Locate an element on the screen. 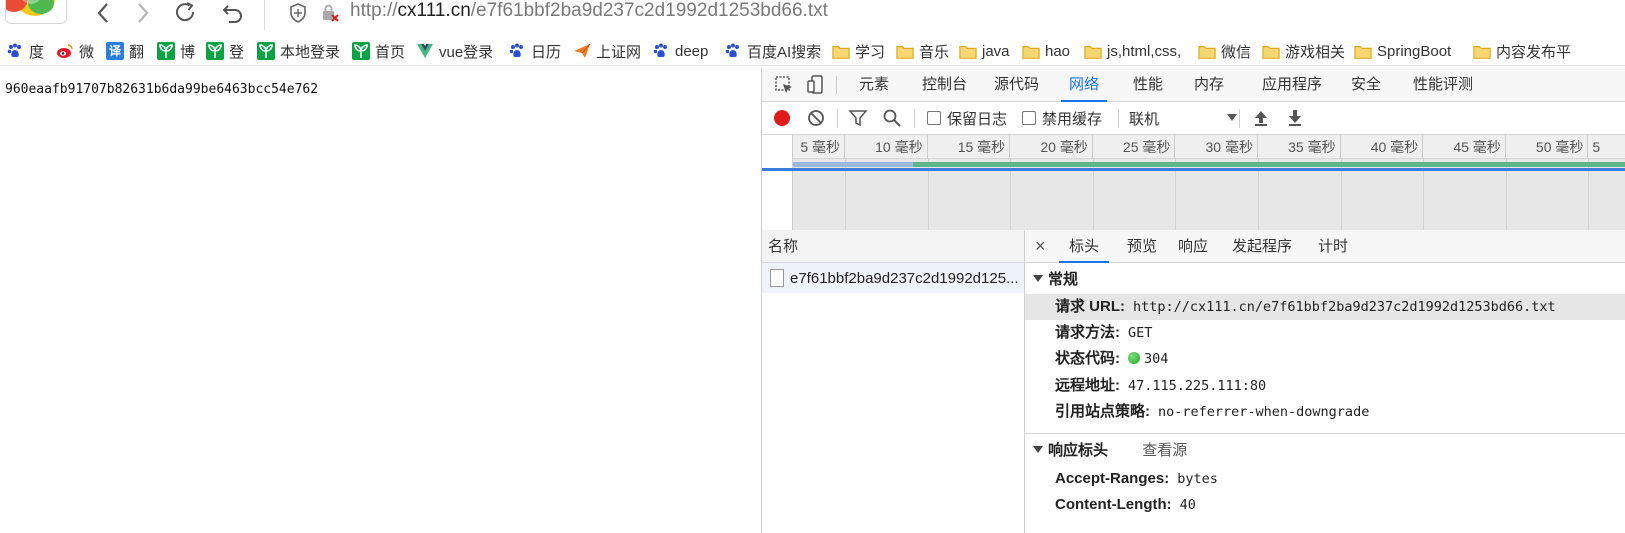  devtools-tab: 应用程序 is located at coordinates (1292, 85).